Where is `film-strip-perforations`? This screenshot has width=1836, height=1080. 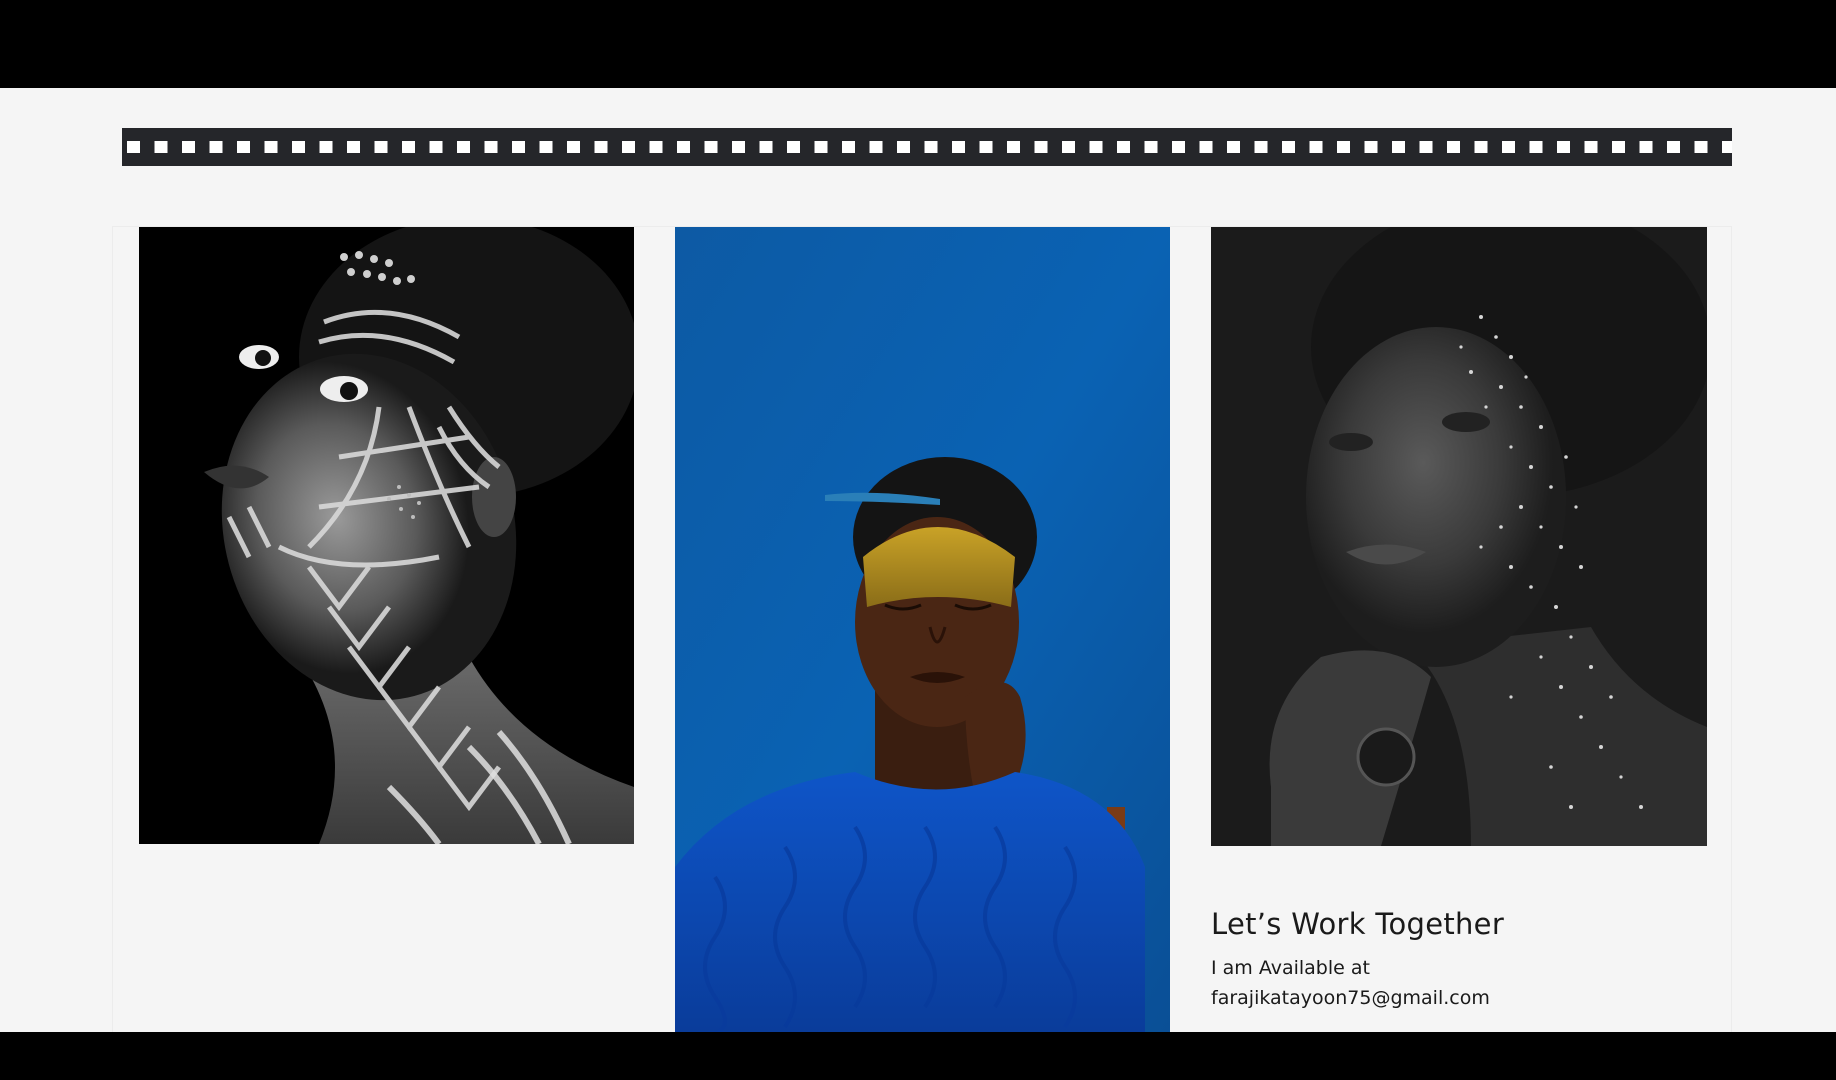
film-strip-perforations is located at coordinates (927, 147).